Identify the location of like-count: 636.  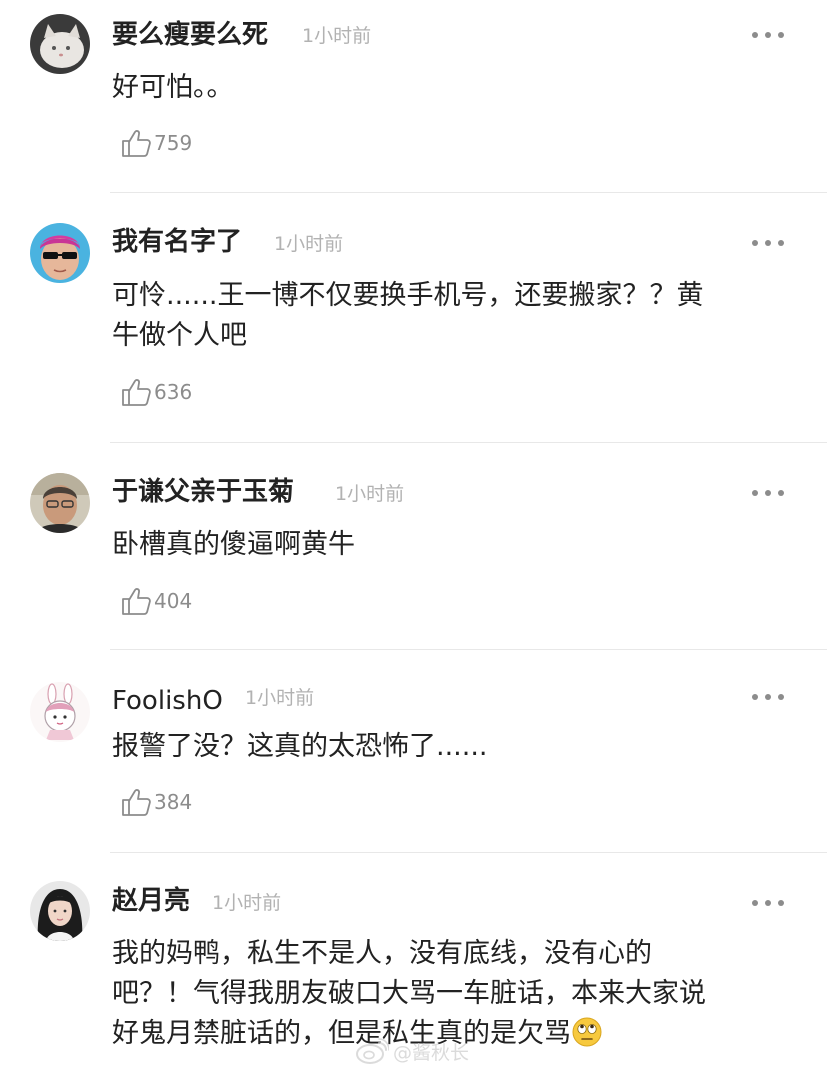
(173, 392).